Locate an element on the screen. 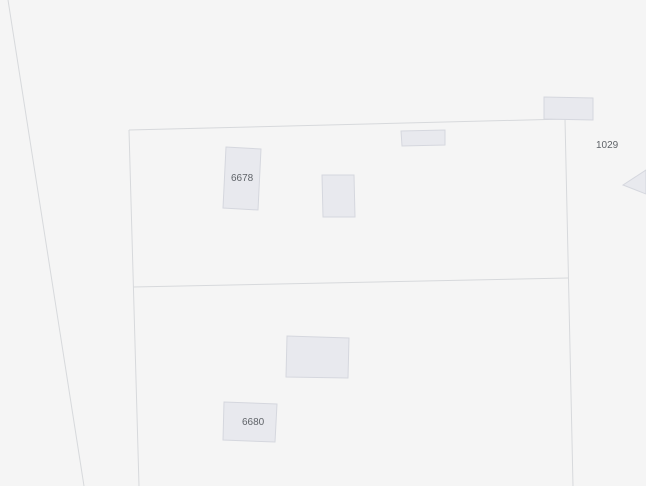  parcel-divider-line is located at coordinates (350, 282).